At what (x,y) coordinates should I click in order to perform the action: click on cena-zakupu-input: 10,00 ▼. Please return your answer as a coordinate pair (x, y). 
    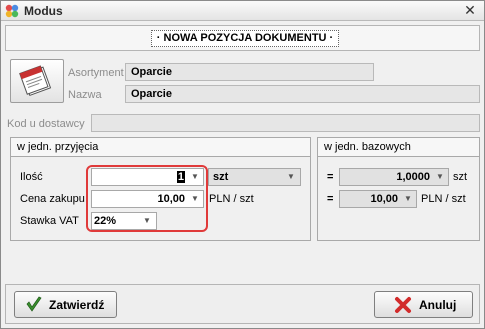
    Looking at the image, I should click on (147, 199).